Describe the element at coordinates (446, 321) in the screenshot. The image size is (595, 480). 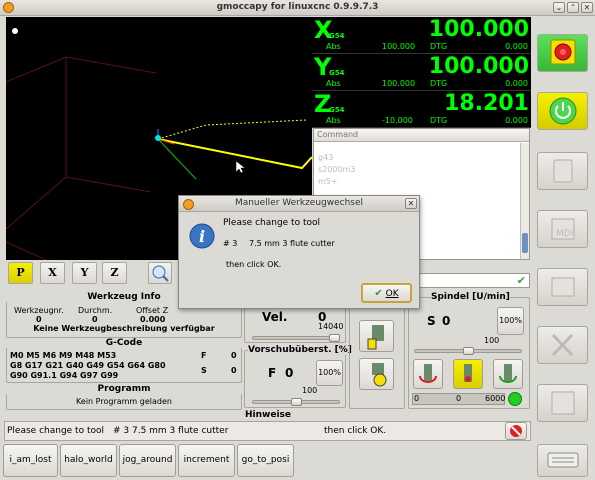
I see `spindle-s-value: 0` at that location.